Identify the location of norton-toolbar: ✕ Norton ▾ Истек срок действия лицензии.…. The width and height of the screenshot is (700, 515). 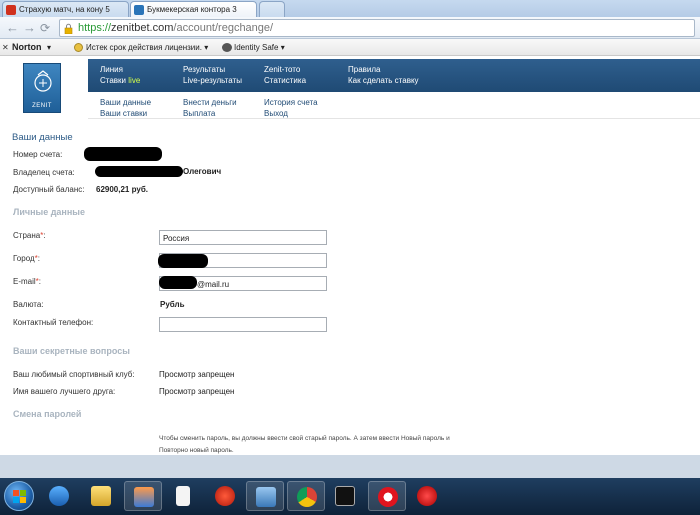
(350, 47).